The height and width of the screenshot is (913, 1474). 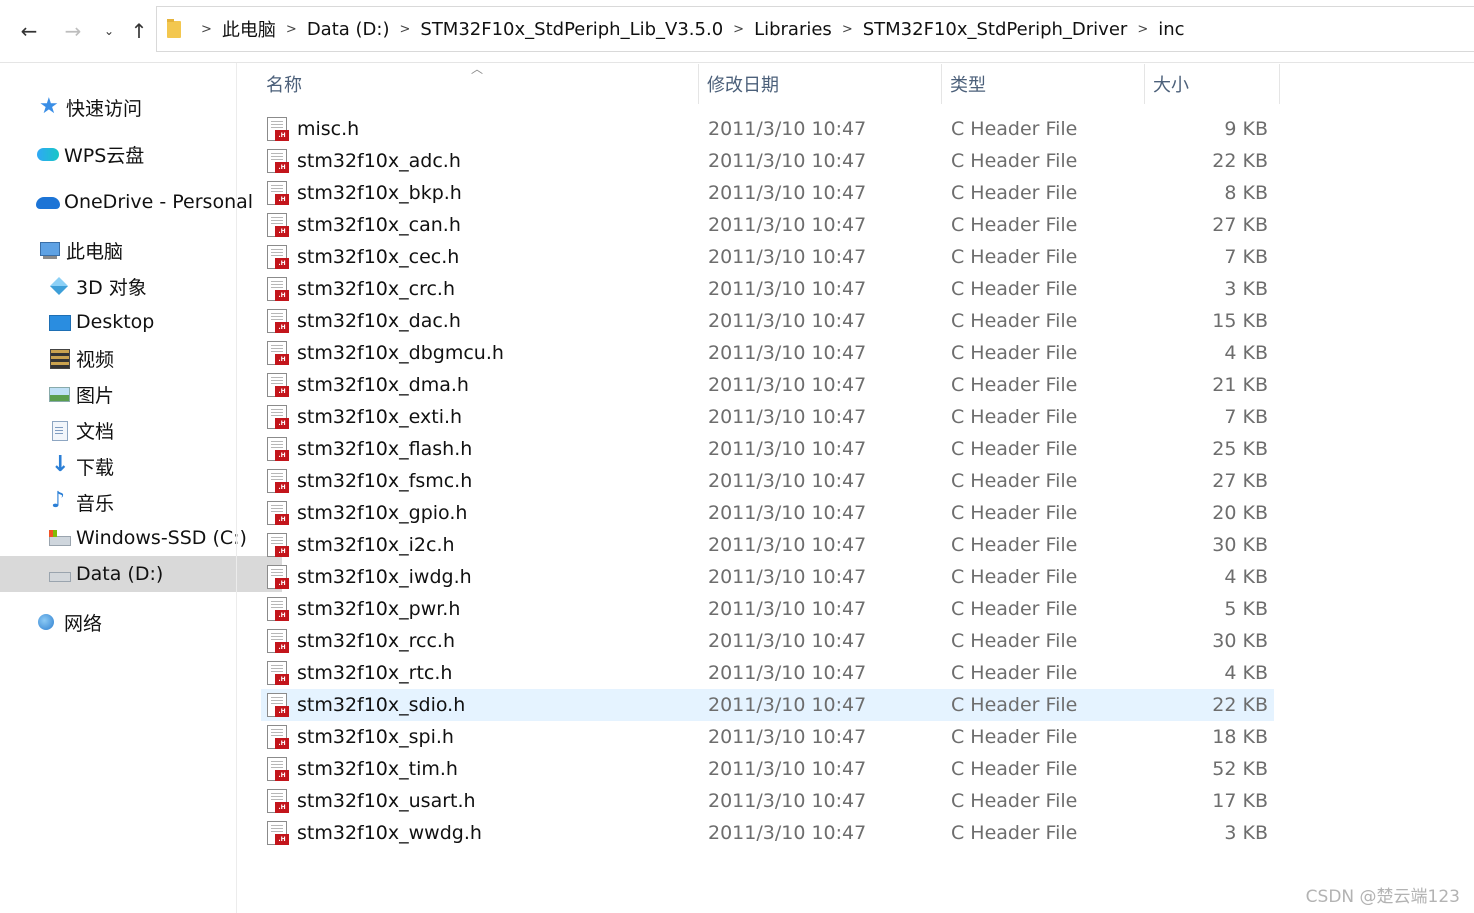 What do you see at coordinates (378, 609) in the screenshot?
I see `file-name: stm32f10x_pwr.h` at bounding box center [378, 609].